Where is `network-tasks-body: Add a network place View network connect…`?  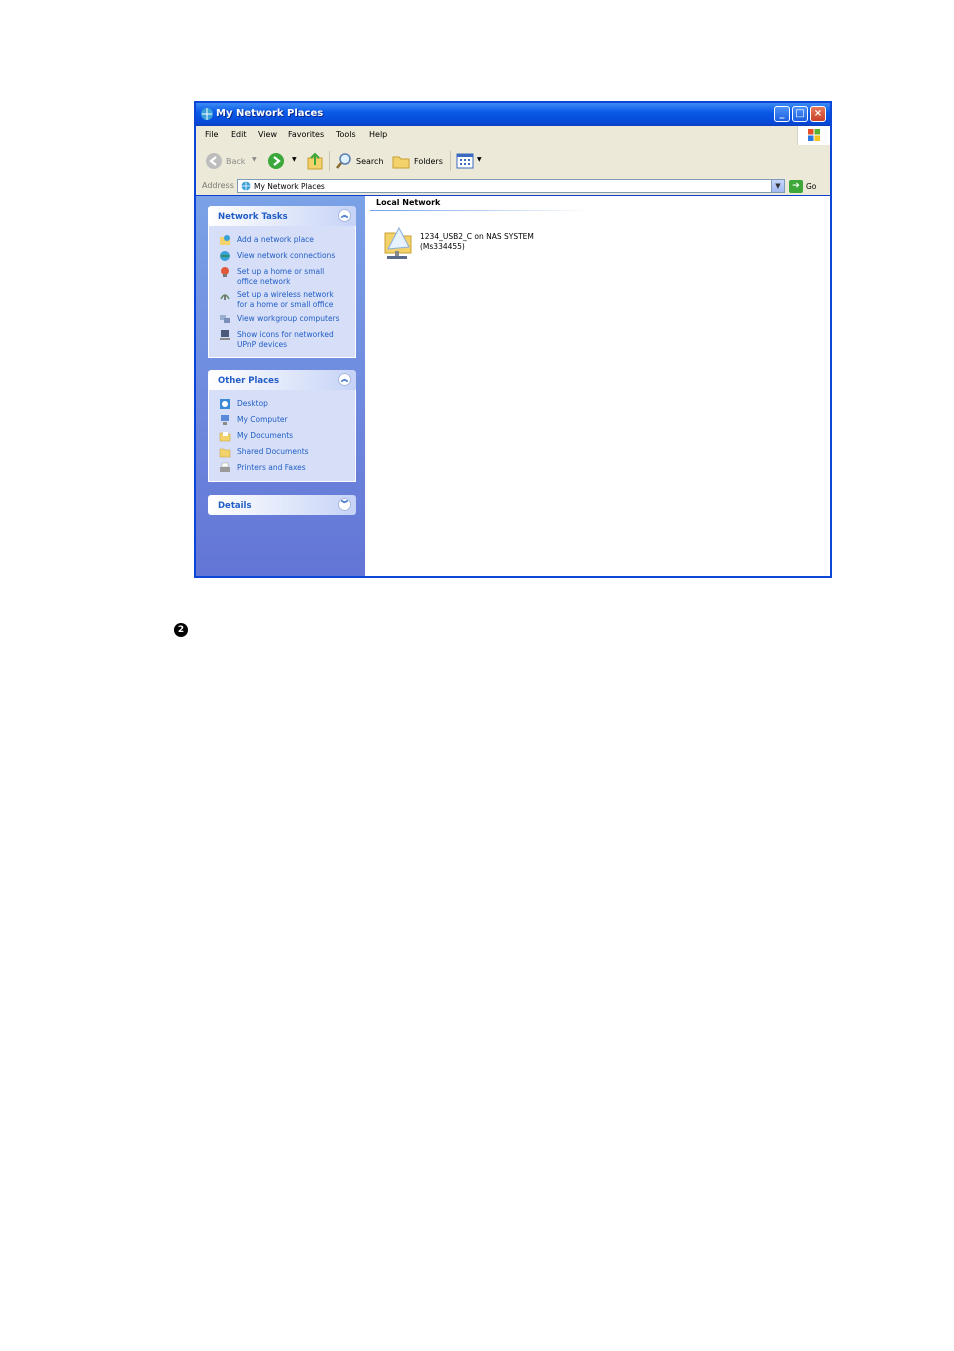
network-tasks-body: Add a network place View network connect… is located at coordinates (282, 292).